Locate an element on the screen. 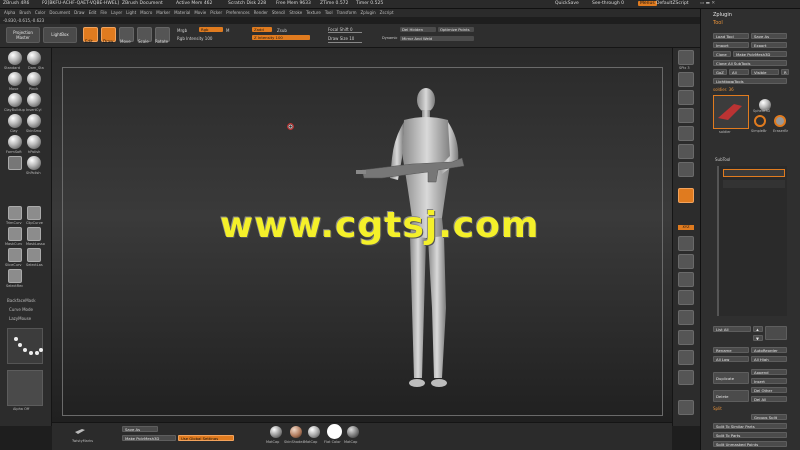 The width and height of the screenshot is (800, 450). duplicate-button: Duplicate is located at coordinates (731, 378).